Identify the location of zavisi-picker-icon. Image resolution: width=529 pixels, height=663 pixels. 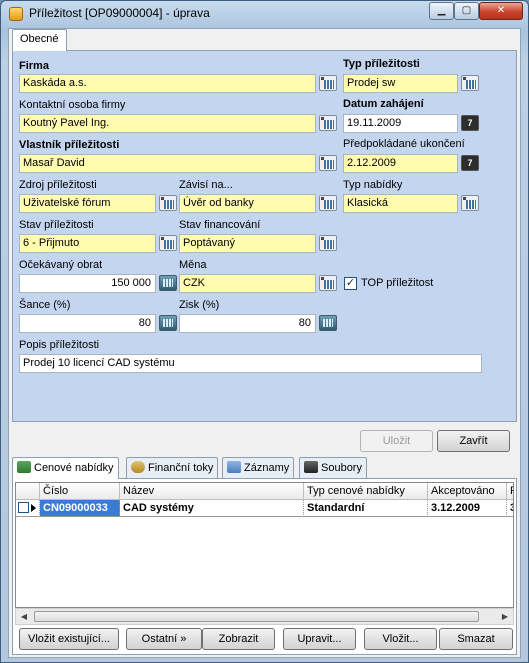
(328, 203).